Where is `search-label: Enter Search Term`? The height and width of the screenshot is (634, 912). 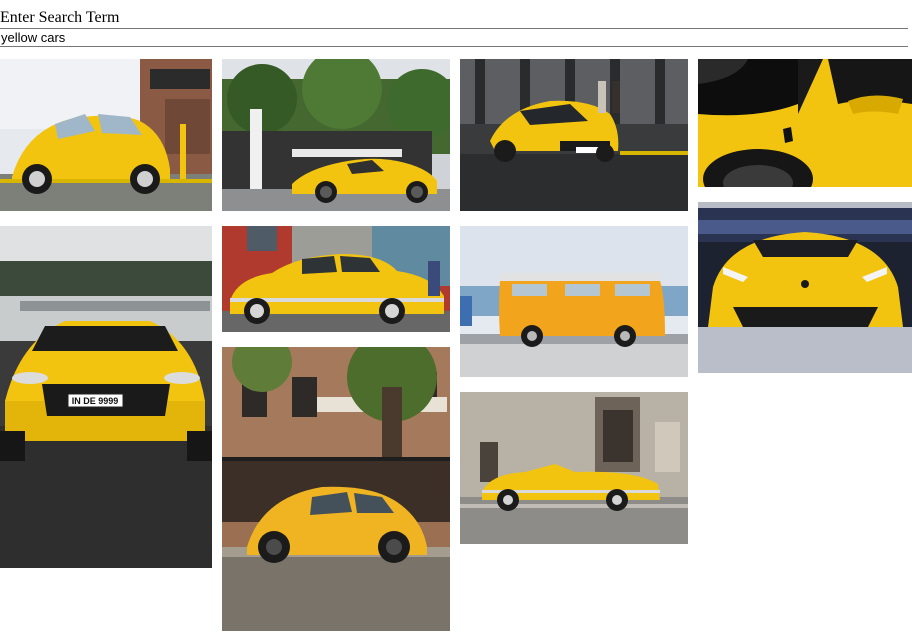 search-label: Enter Search Term is located at coordinates (60, 17).